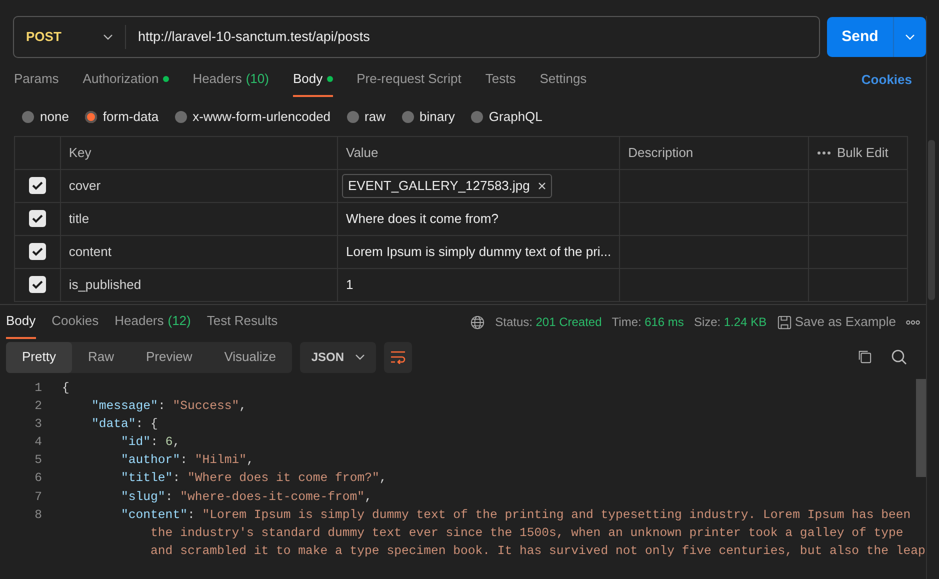 This screenshot has height=579, width=939. Describe the element at coordinates (38, 425) in the screenshot. I see `line-number: 3` at that location.